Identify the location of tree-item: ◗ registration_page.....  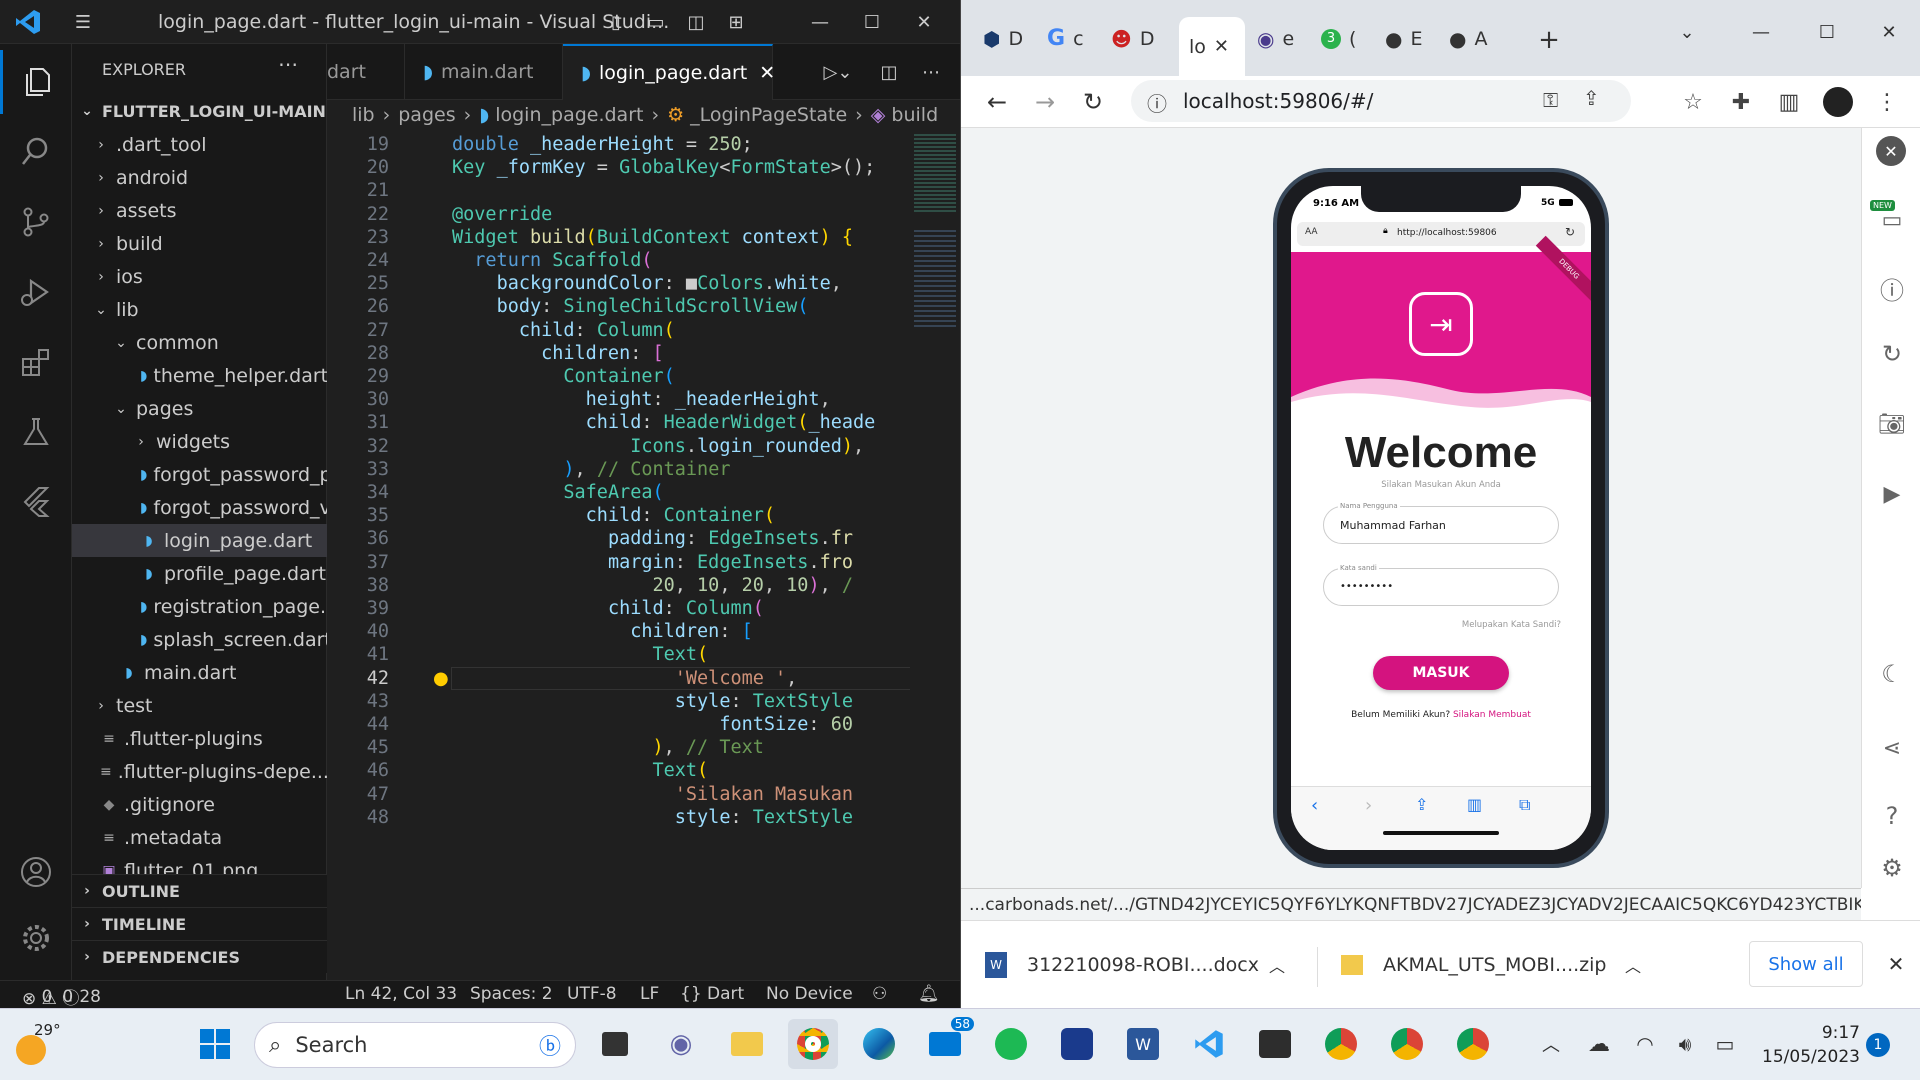
(199, 606).